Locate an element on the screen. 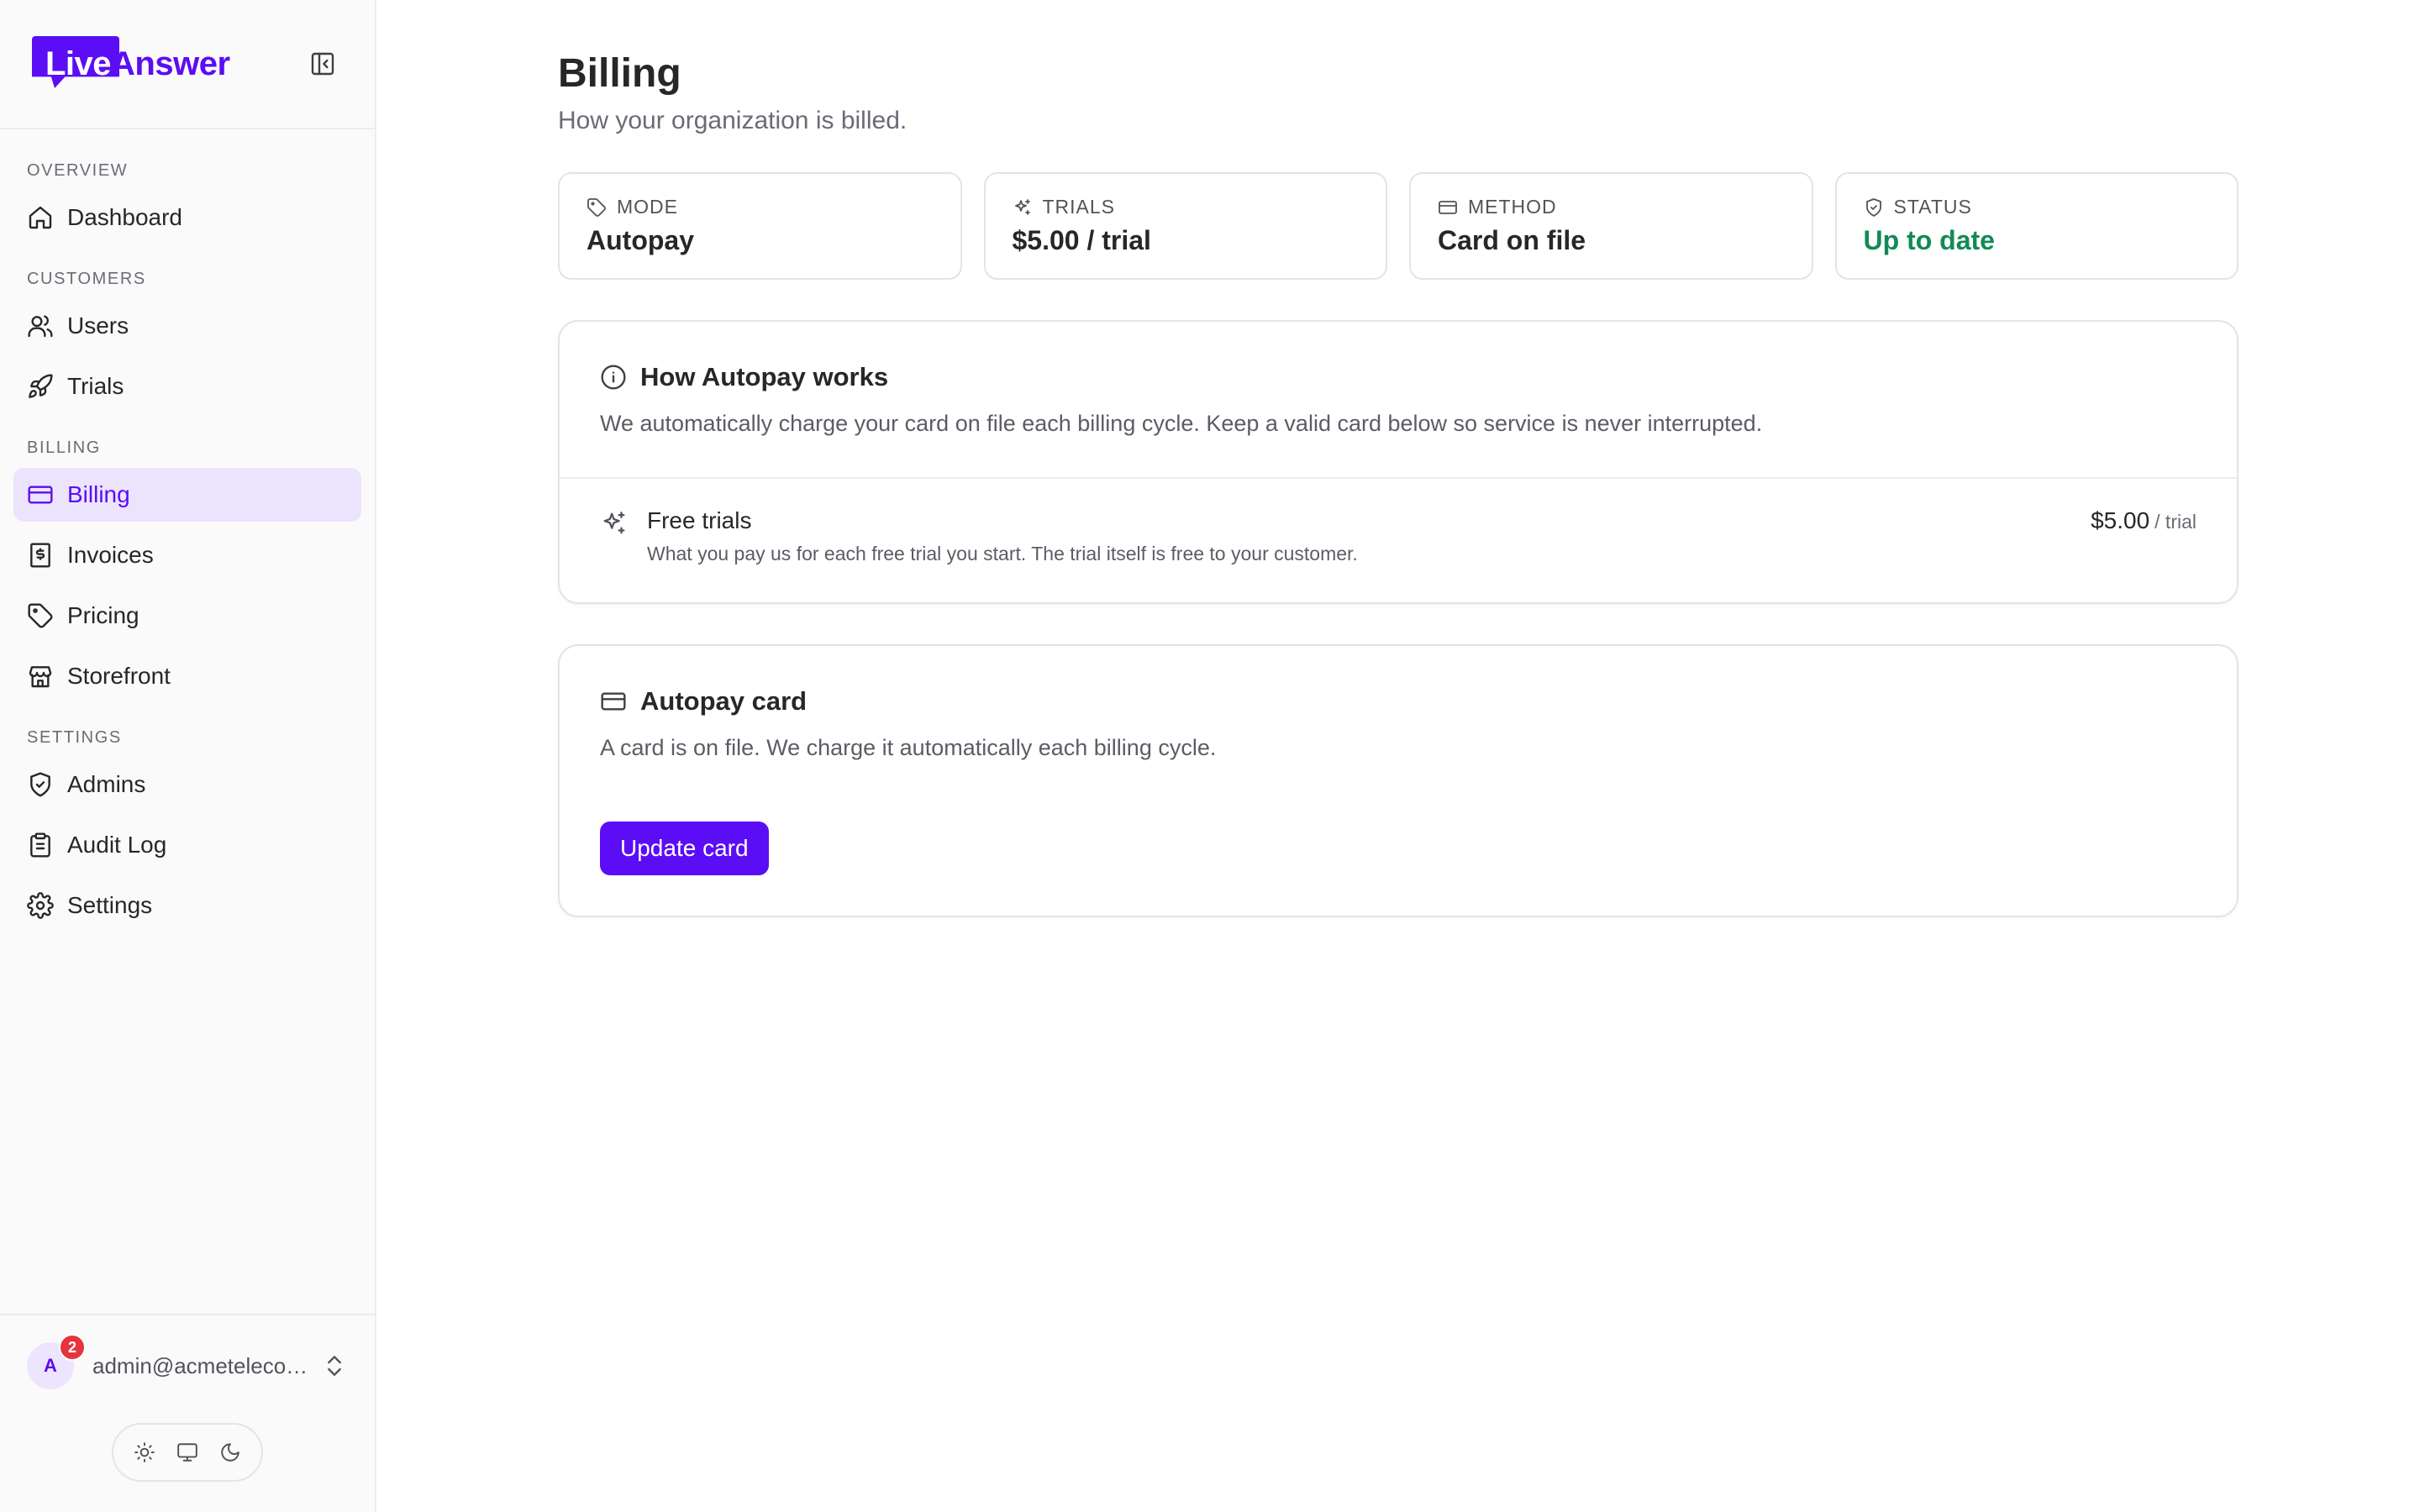 This screenshot has width=2420, height=1512. sidebar-footer: A 2 admin@acmetelecom.com is located at coordinates (187, 1413).